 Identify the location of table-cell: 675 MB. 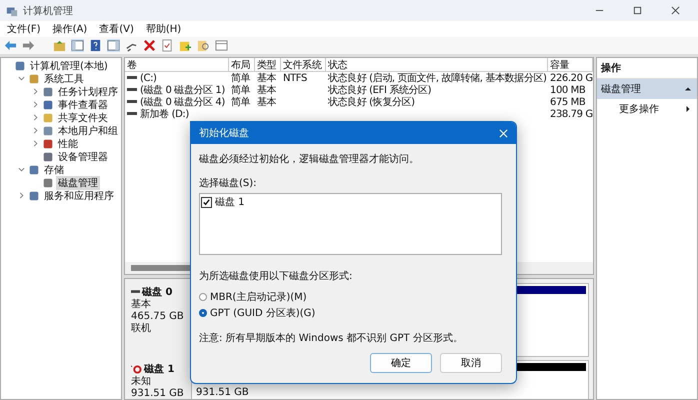
(568, 102).